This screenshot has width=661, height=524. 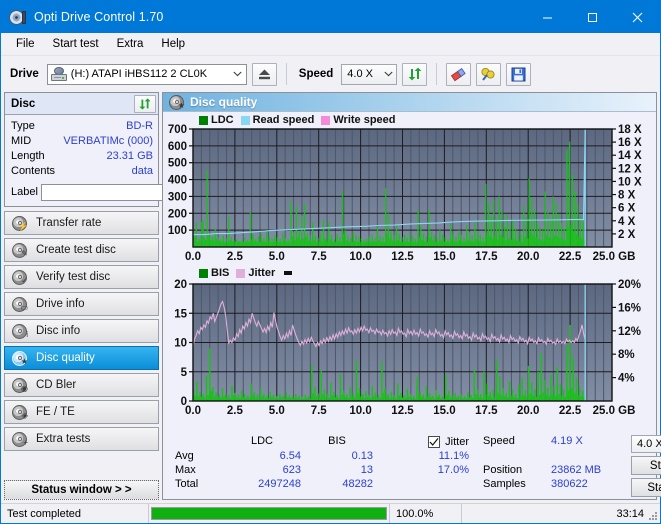 What do you see at coordinates (33, 171) in the screenshot?
I see `disc-contents-label: Contents` at bounding box center [33, 171].